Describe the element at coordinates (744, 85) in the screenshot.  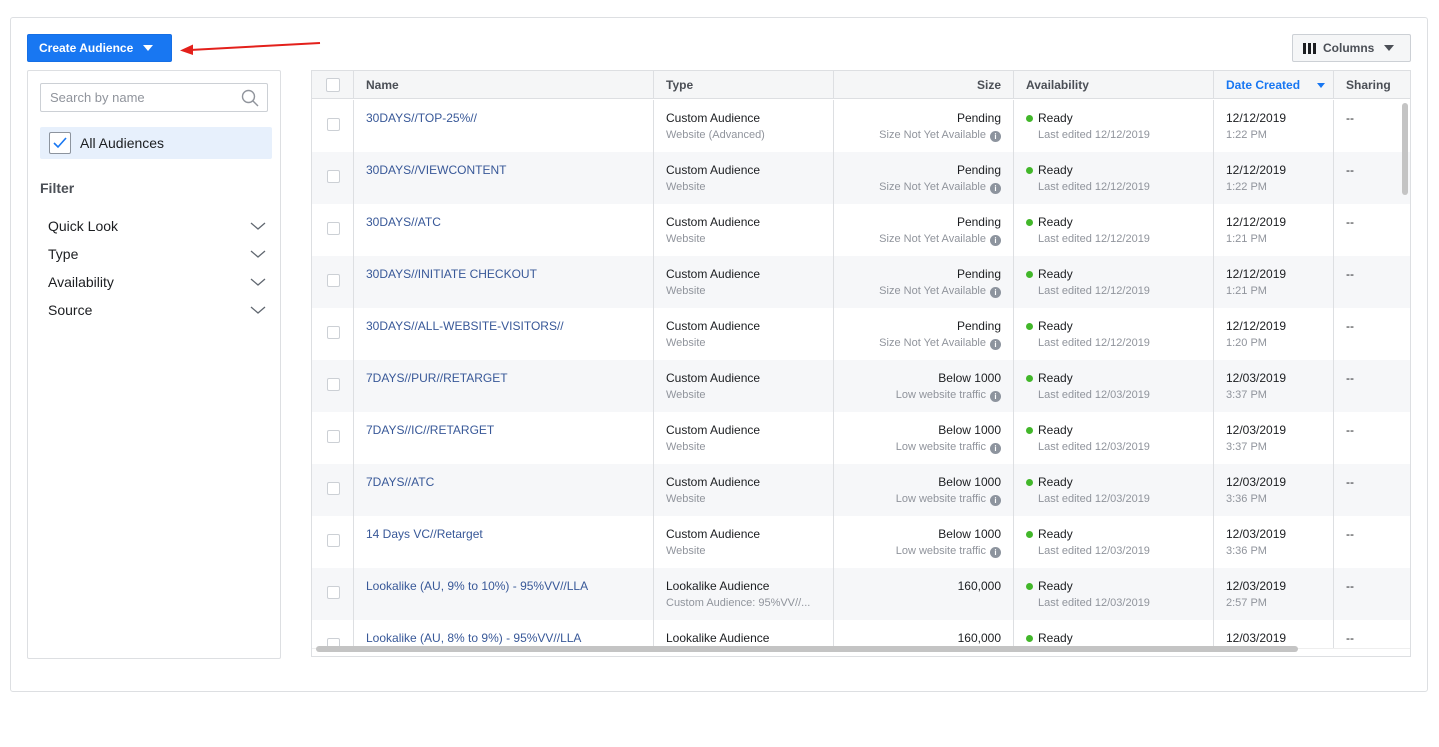
I see `header-type: Type` at that location.